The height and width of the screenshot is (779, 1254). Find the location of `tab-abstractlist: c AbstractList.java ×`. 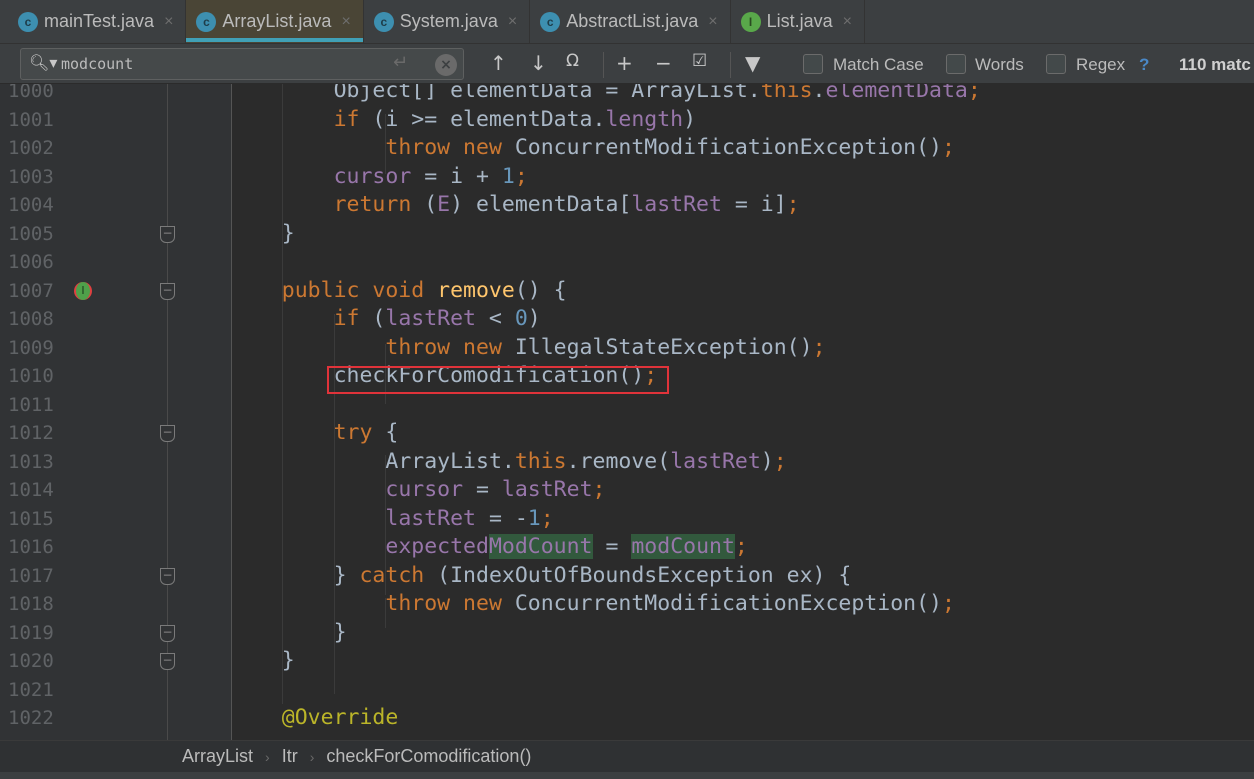

tab-abstractlist: c AbstractList.java × is located at coordinates (630, 21).